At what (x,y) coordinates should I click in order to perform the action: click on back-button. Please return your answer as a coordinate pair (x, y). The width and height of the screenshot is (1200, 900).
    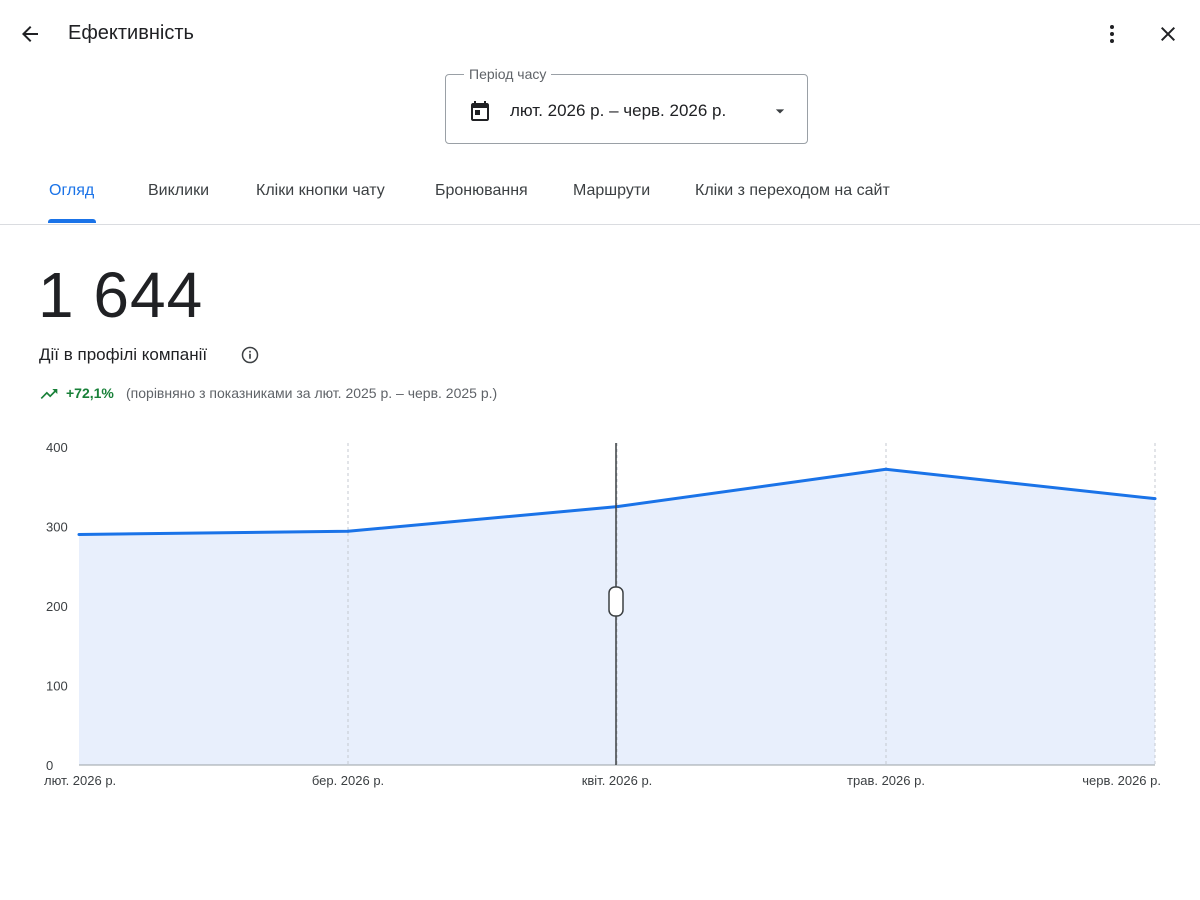
    Looking at the image, I should click on (30, 34).